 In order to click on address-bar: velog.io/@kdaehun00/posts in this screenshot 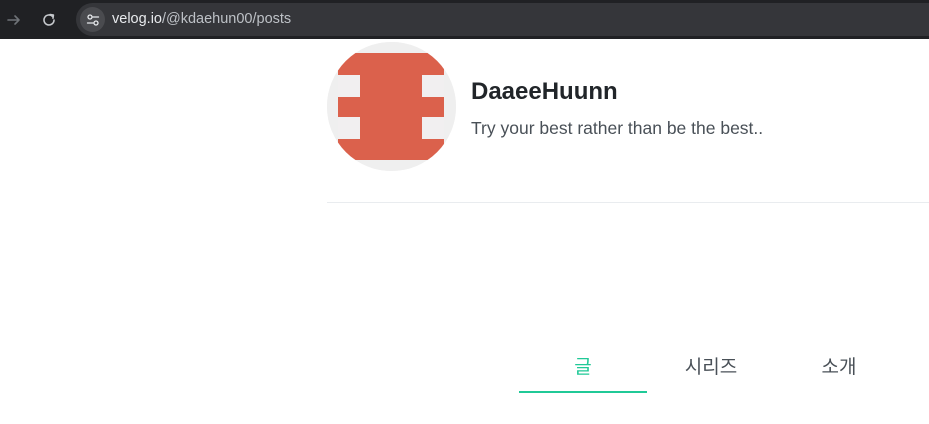, I will do `click(502, 19)`.